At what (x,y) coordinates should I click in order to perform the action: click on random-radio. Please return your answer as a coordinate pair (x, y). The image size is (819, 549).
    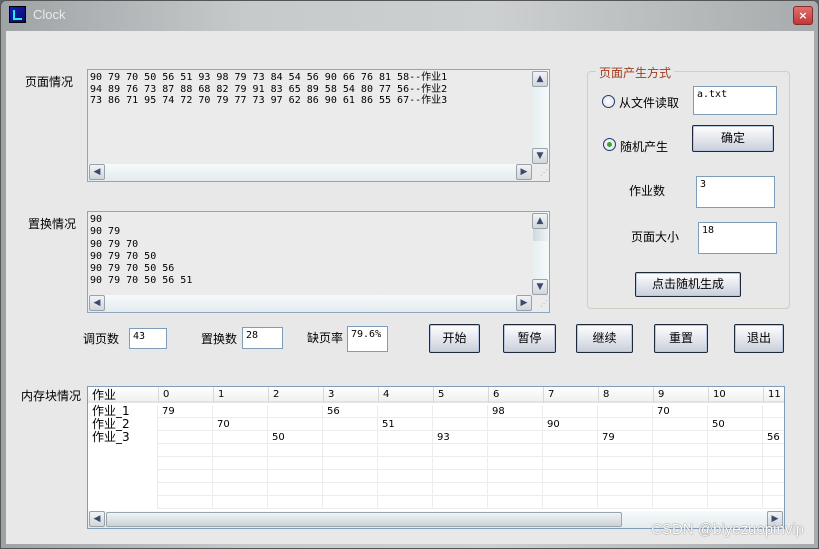
    Looking at the image, I should click on (609, 144).